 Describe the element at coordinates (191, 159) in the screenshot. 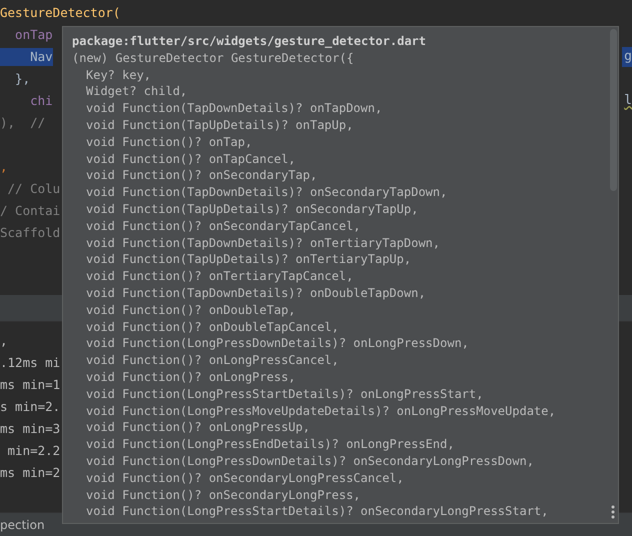

I see `parameter-line: void Function()? onTapCancel,` at that location.